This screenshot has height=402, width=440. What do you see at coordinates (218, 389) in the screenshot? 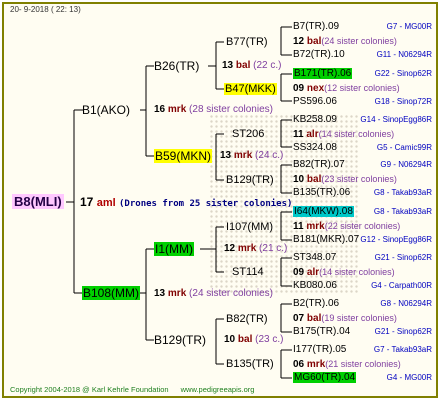
I see `footer-url-link: www.pedigreeapis.org` at bounding box center [218, 389].